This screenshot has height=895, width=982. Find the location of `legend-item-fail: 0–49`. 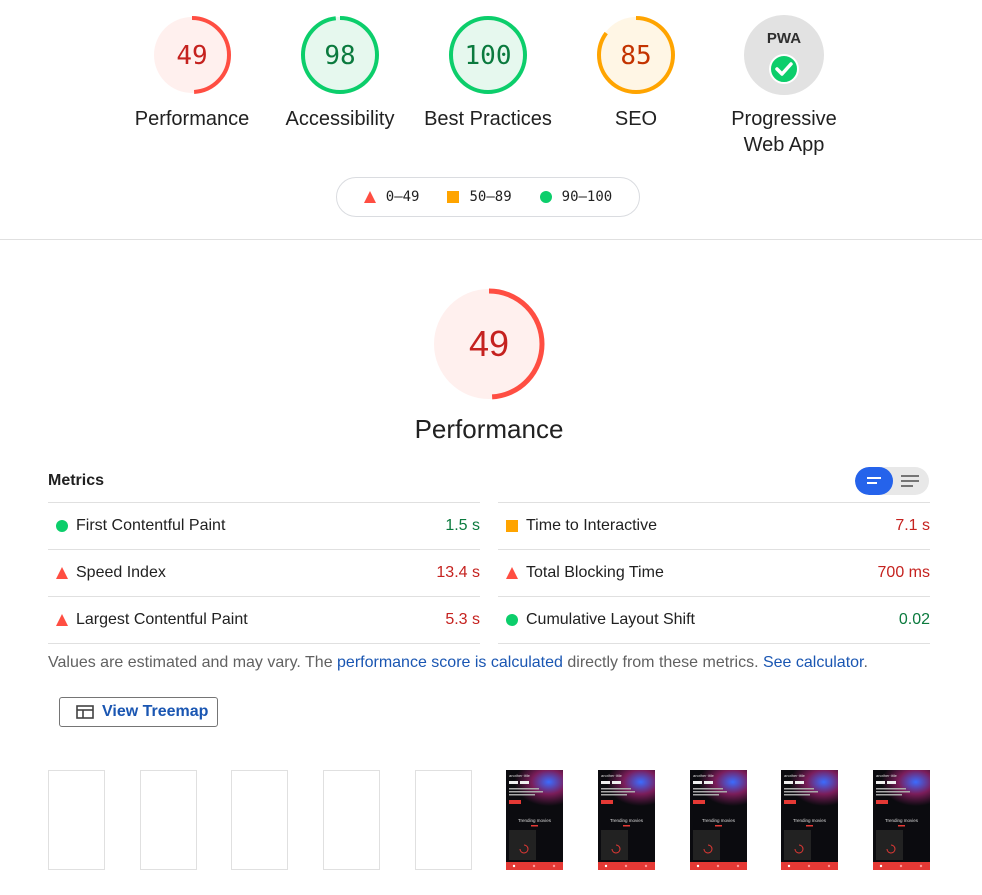

legend-item-fail: 0–49 is located at coordinates (391, 197).